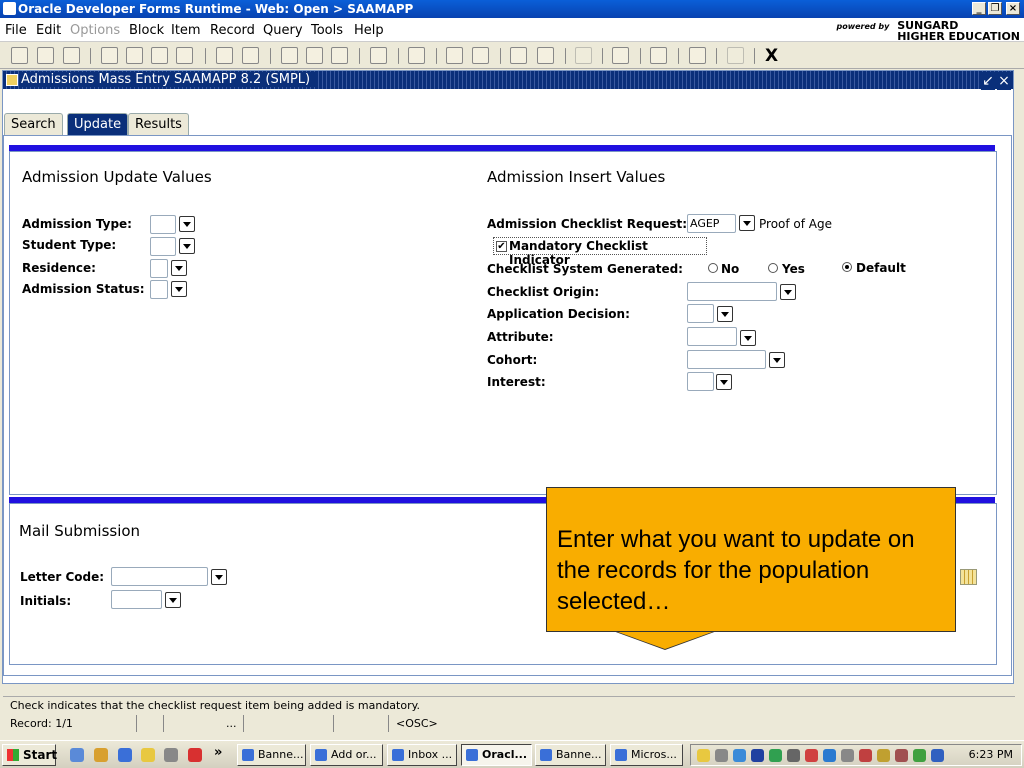  What do you see at coordinates (739, 755) in the screenshot?
I see `tray-java-icon` at bounding box center [739, 755].